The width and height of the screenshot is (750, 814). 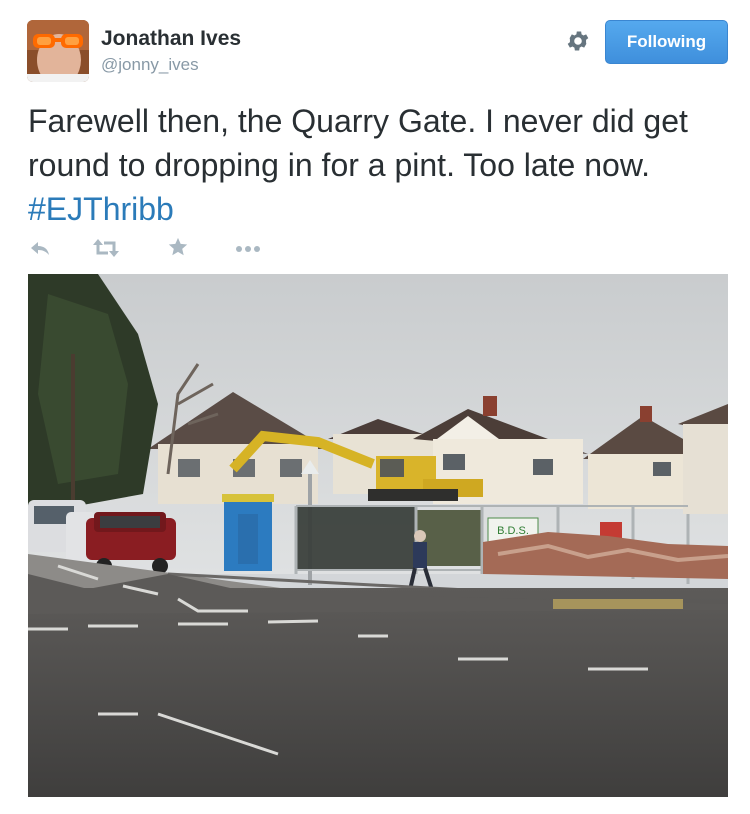 I want to click on author-handle: @jonny_ives, so click(x=150, y=65).